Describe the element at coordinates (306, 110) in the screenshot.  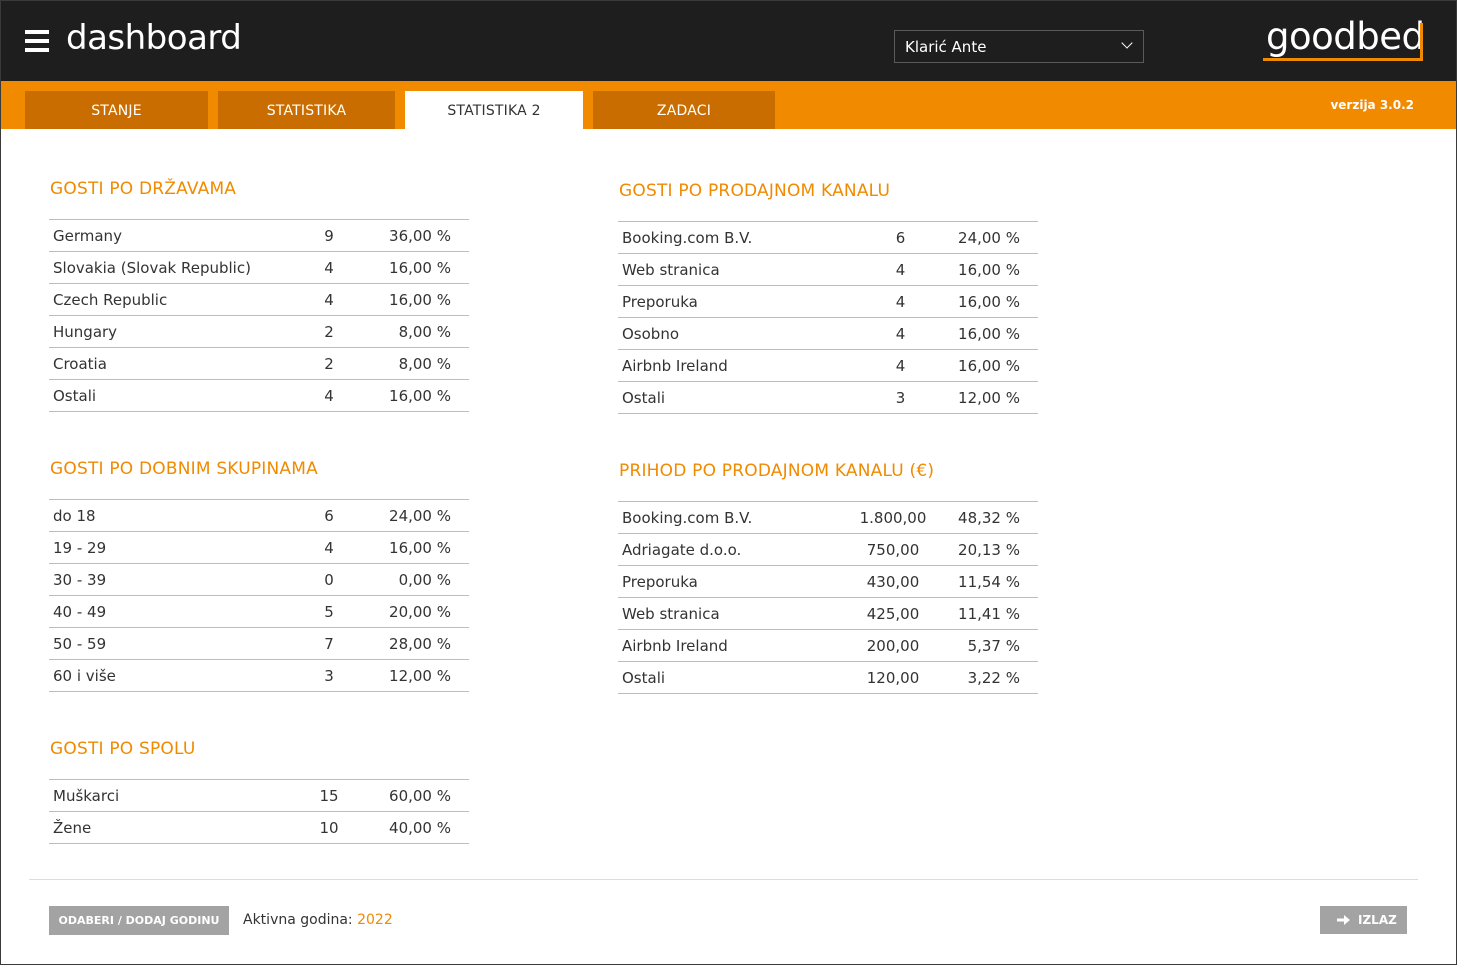
I see `tab-statistika: STATISTIKA` at that location.